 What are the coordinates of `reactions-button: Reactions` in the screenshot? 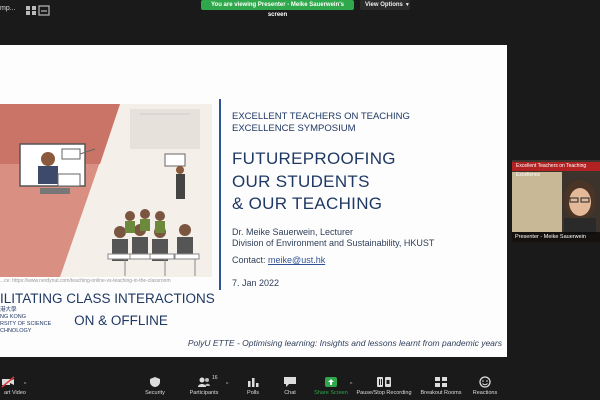 It's located at (485, 385).